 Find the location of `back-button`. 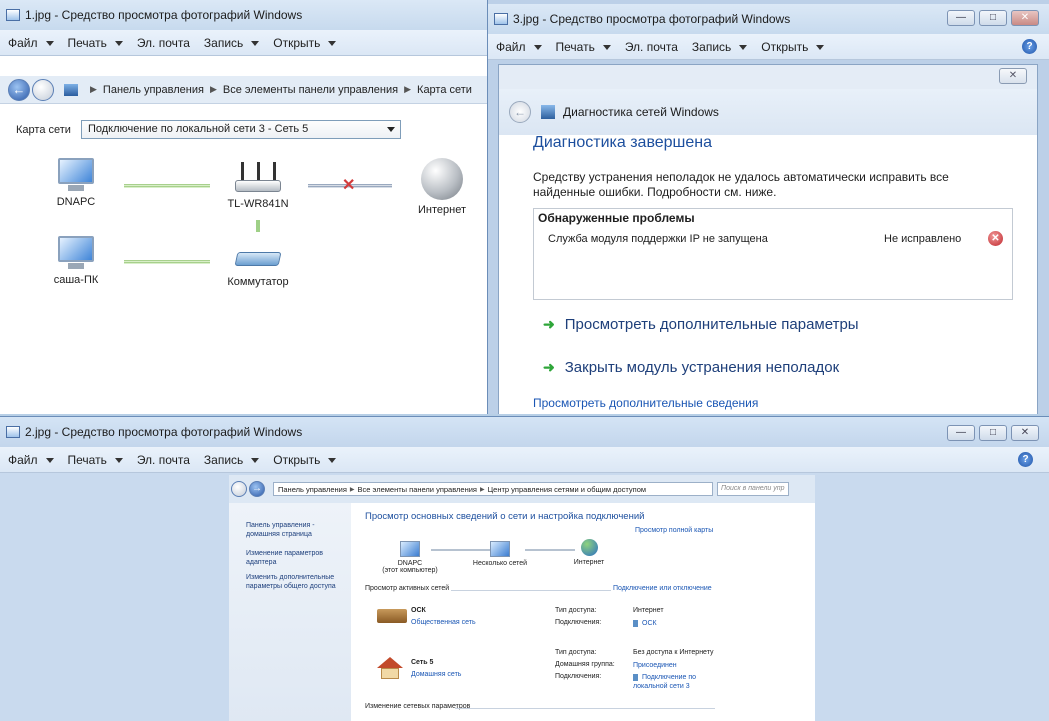

back-button is located at coordinates (239, 489).